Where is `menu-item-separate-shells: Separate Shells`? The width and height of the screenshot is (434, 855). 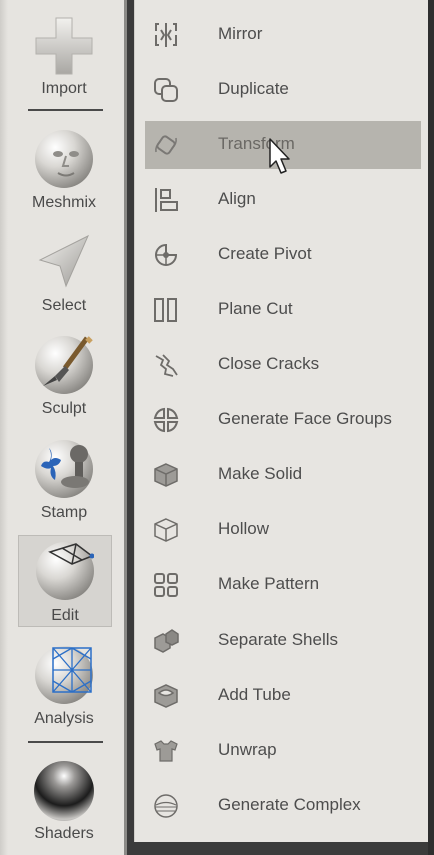
menu-item-separate-shells: Separate Shells is located at coordinates (283, 641).